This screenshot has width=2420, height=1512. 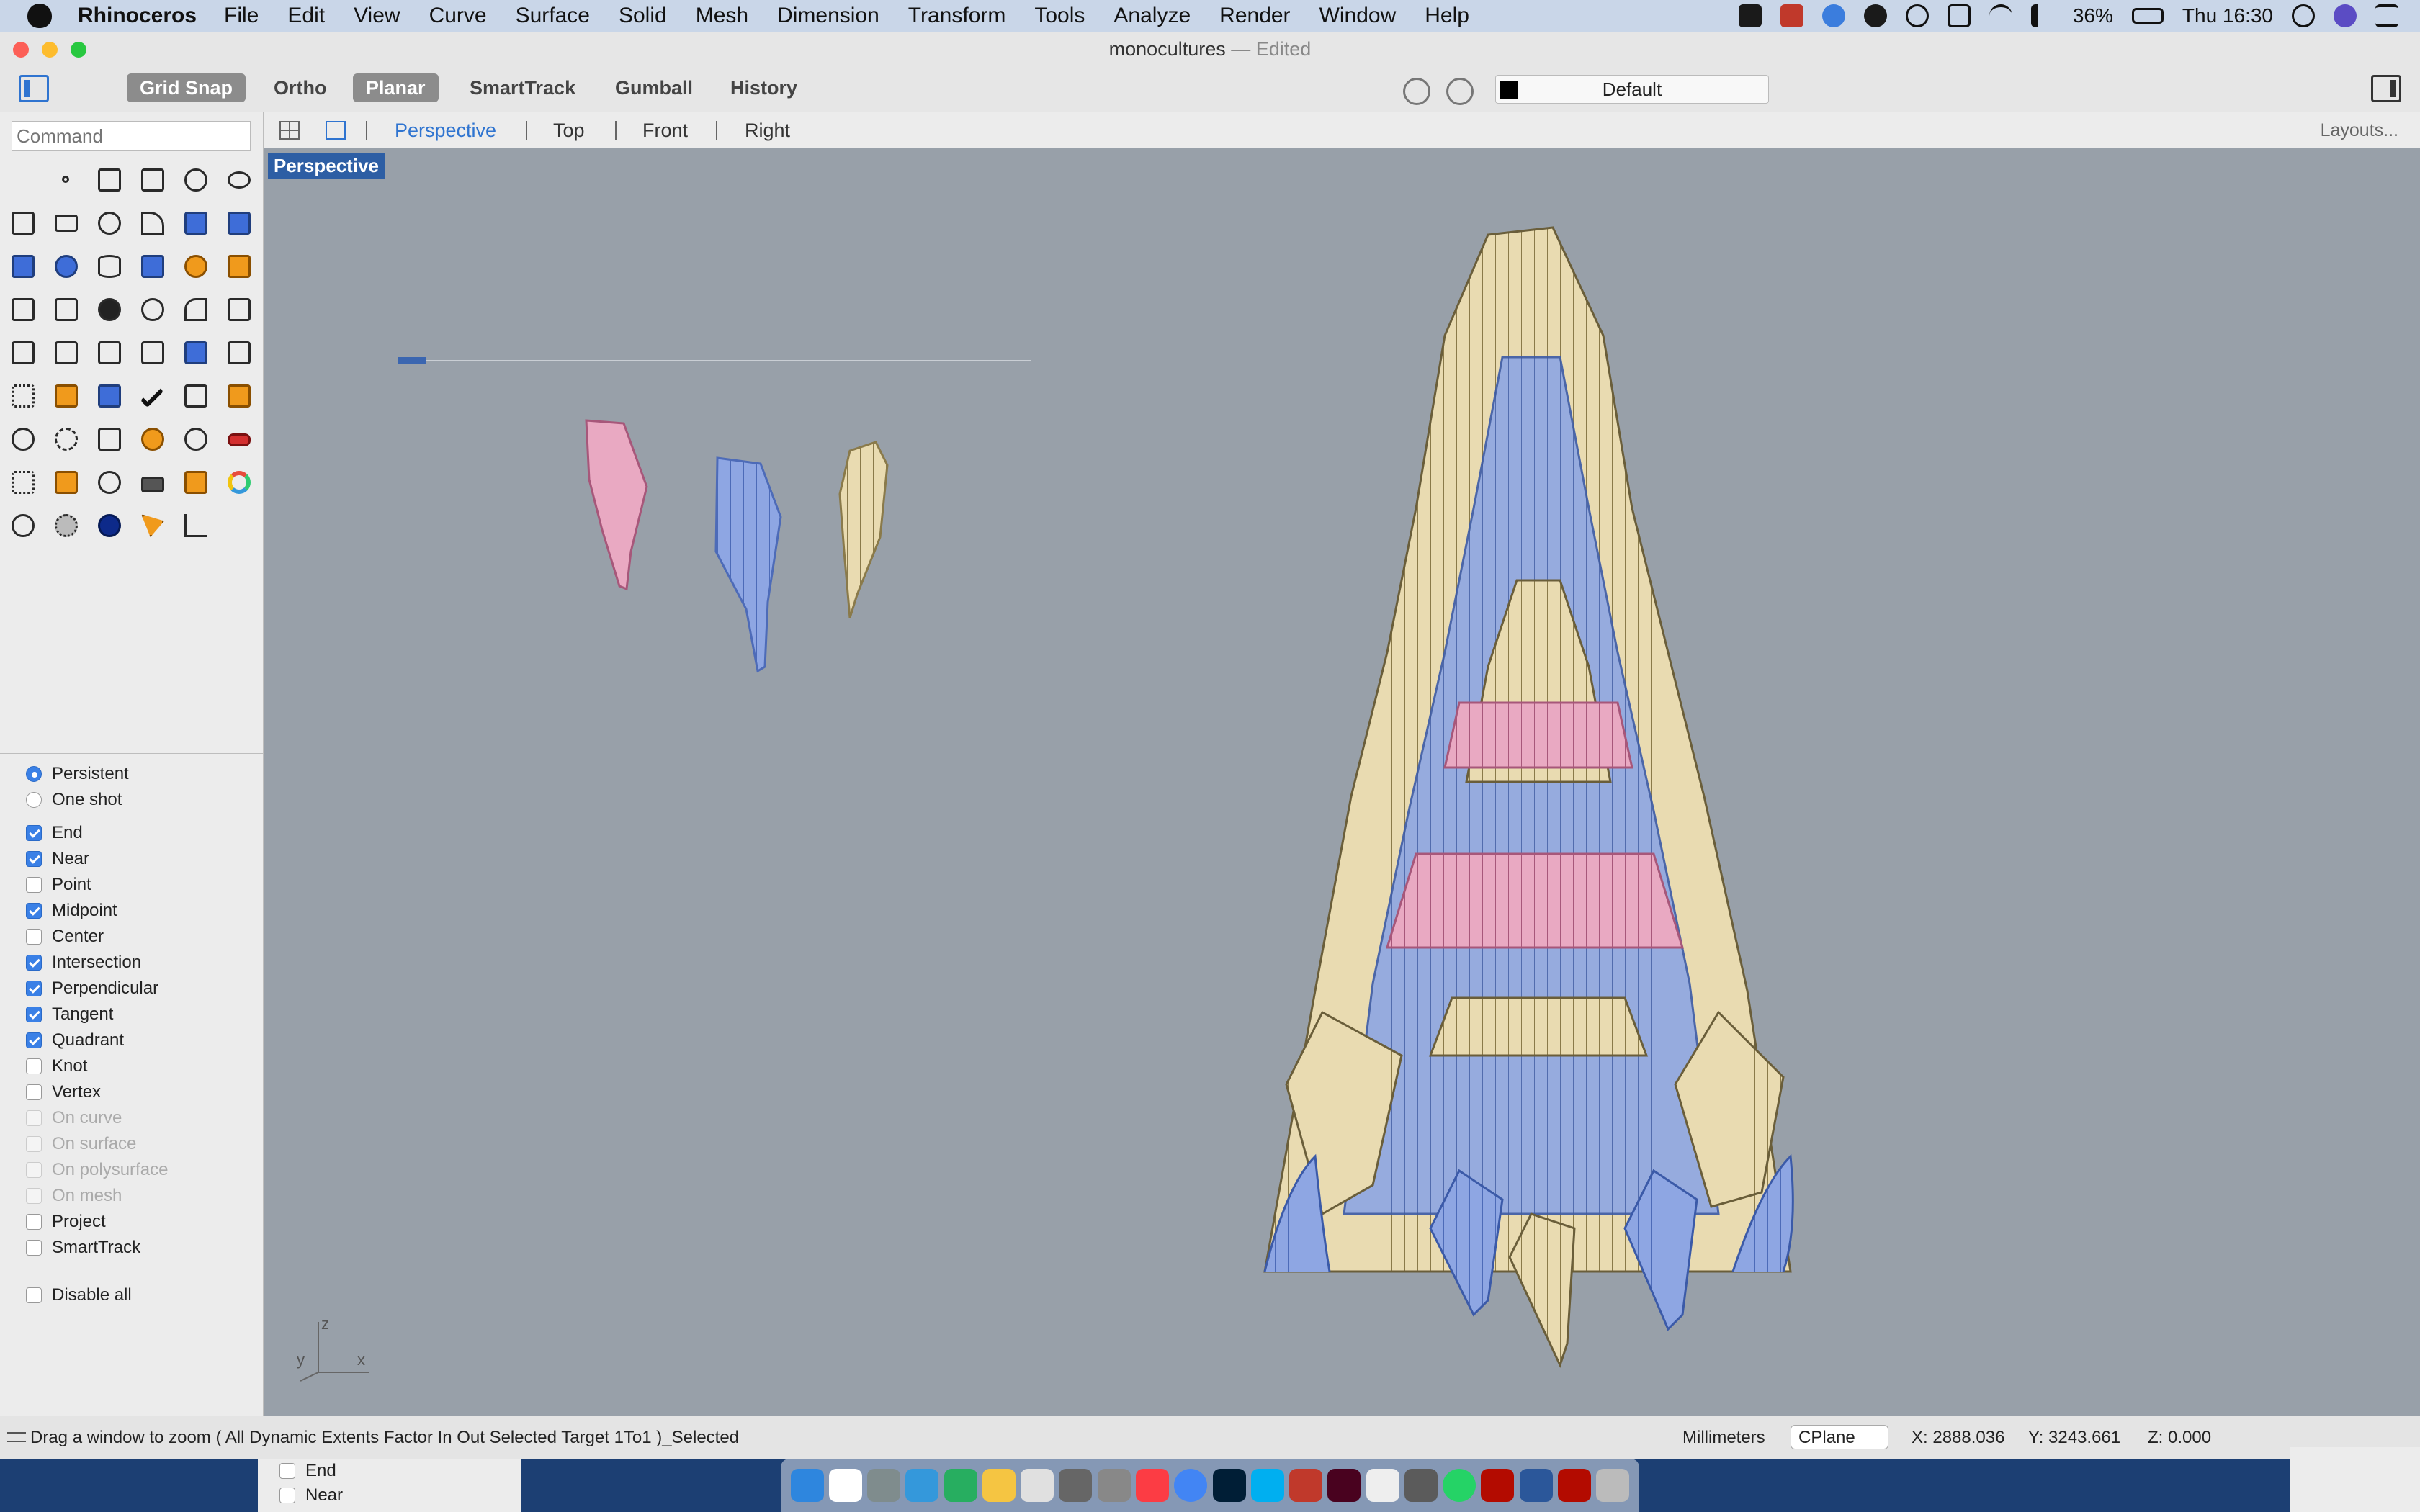 What do you see at coordinates (884, 1485) in the screenshot?
I see `mail-icon` at bounding box center [884, 1485].